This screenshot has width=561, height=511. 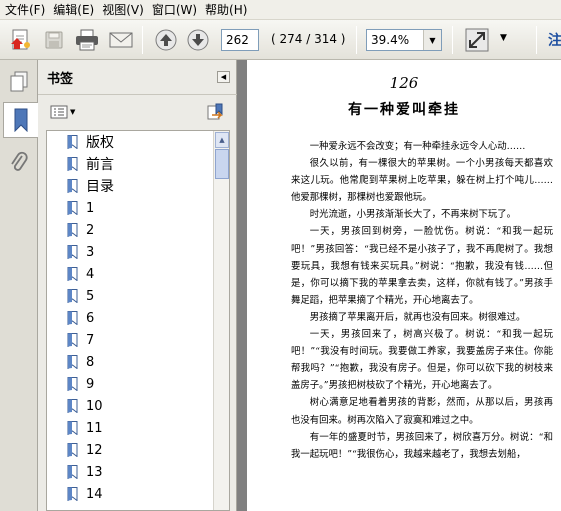 I want to click on document-title: 有一种爱叫牵挂, so click(x=404, y=110).